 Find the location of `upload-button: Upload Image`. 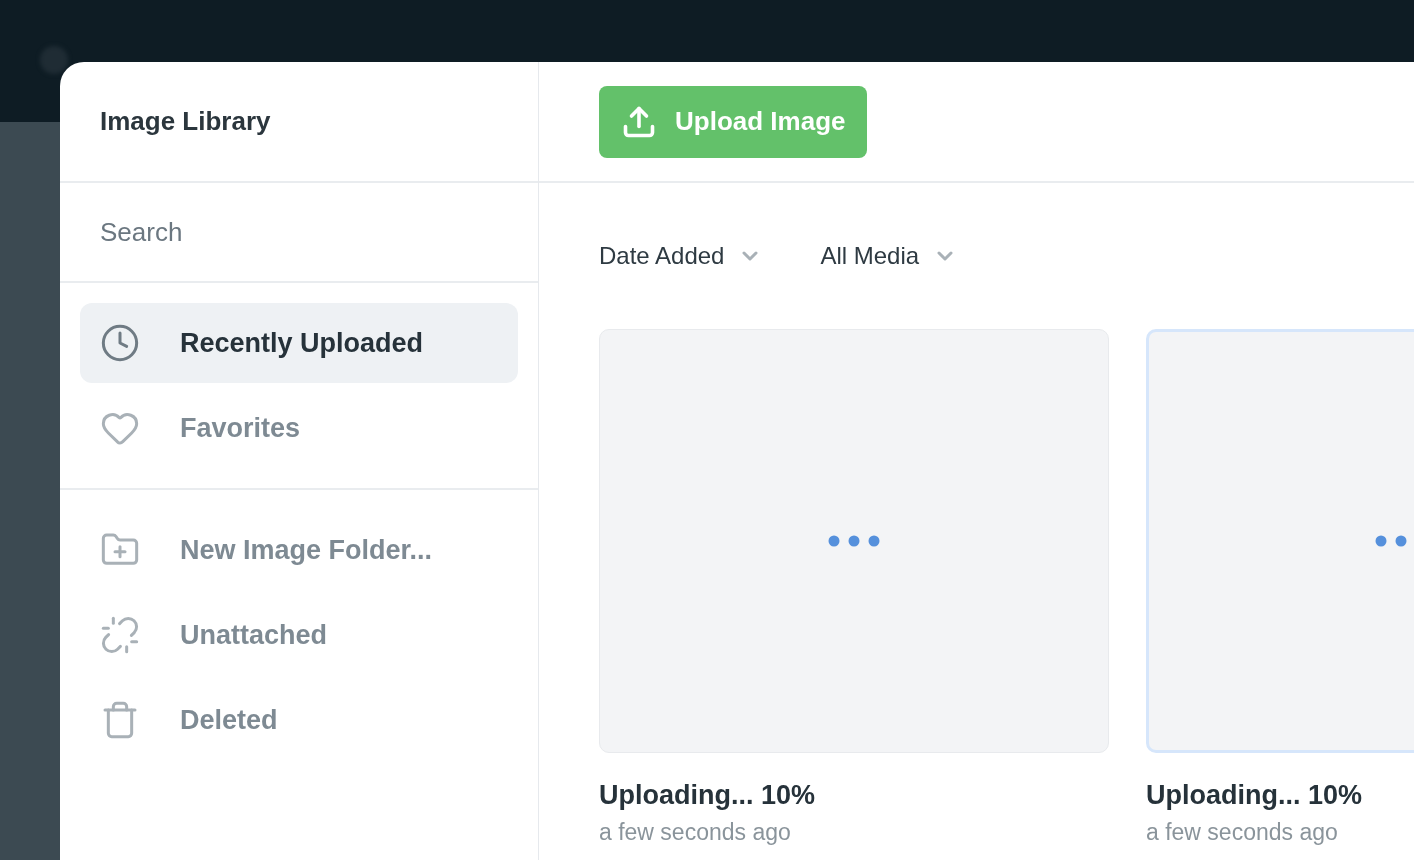

upload-button: Upload Image is located at coordinates (733, 121).